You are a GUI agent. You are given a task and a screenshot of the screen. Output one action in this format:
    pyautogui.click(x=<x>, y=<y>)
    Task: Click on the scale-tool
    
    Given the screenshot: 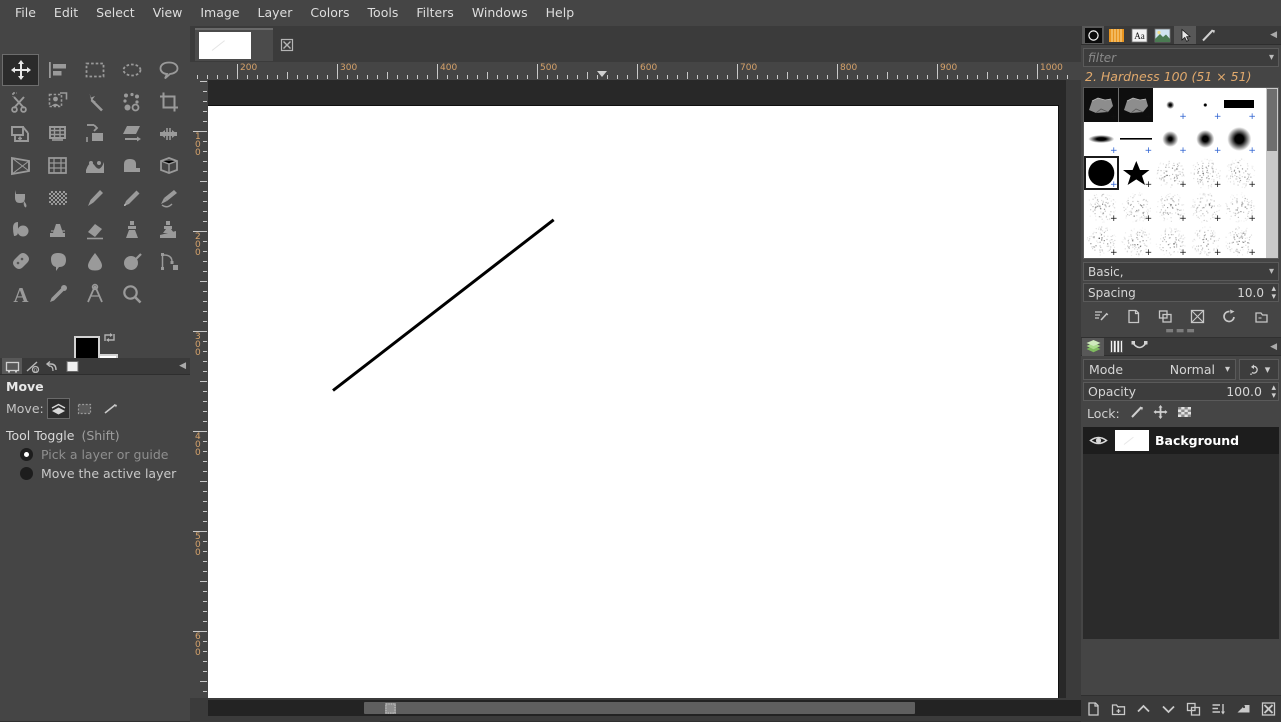 What is the action you would take?
    pyautogui.click(x=94, y=134)
    